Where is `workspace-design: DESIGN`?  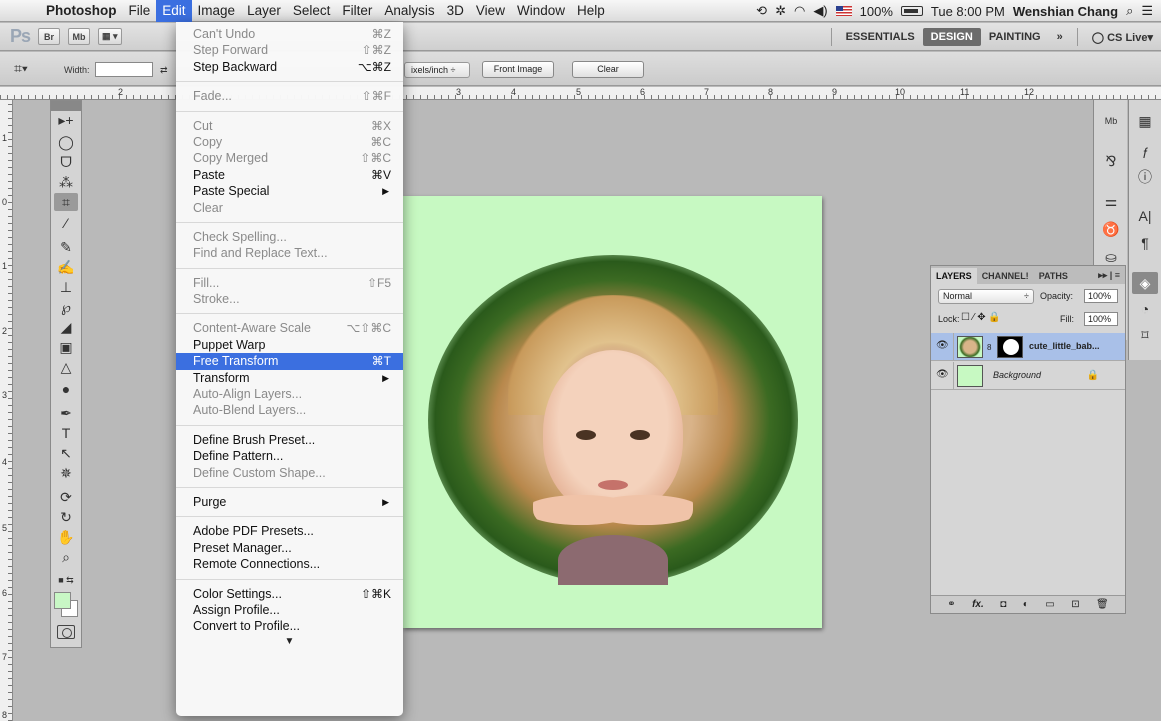 workspace-design: DESIGN is located at coordinates (951, 37).